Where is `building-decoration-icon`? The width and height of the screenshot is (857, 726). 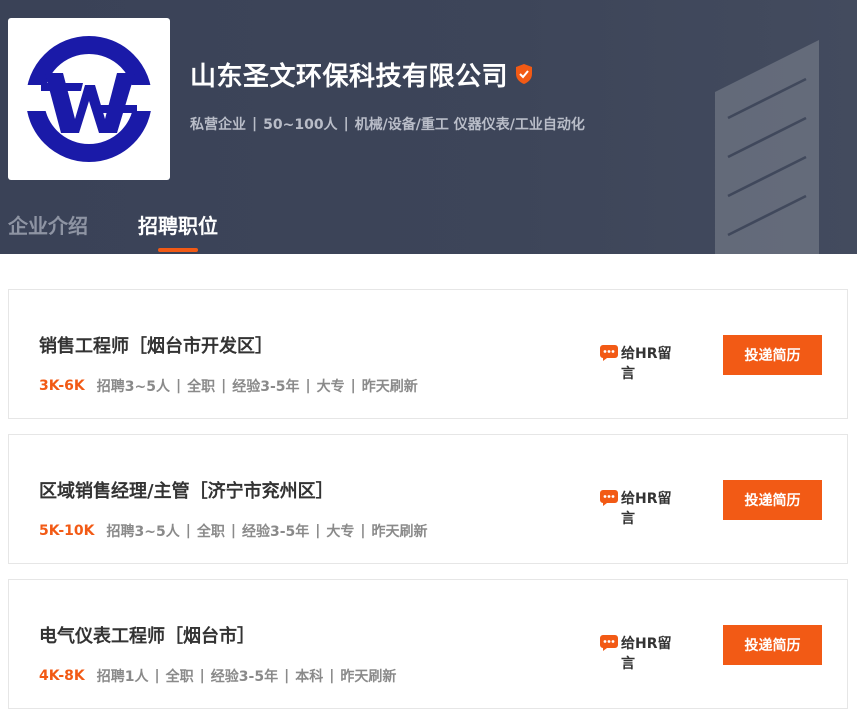 building-decoration-icon is located at coordinates (767, 147).